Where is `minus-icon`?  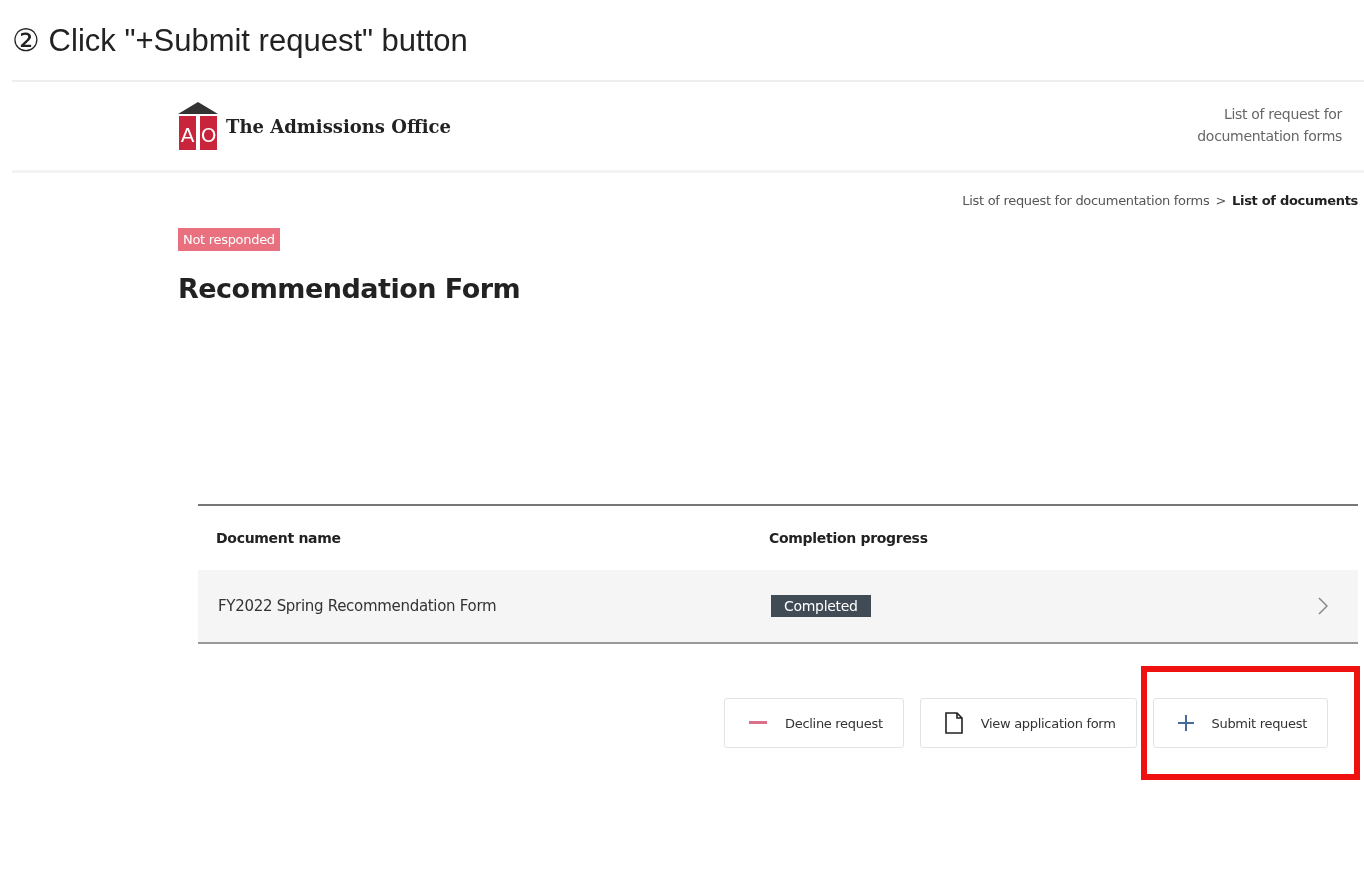
minus-icon is located at coordinates (758, 723).